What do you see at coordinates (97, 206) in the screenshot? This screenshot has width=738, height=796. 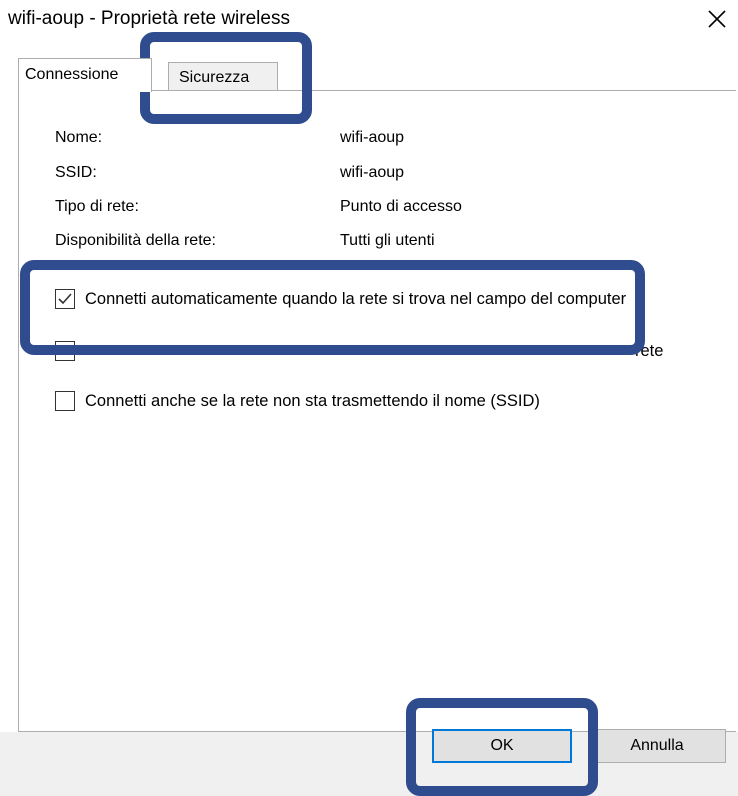 I see `prop-label-tipo: Tipo di rete:` at bounding box center [97, 206].